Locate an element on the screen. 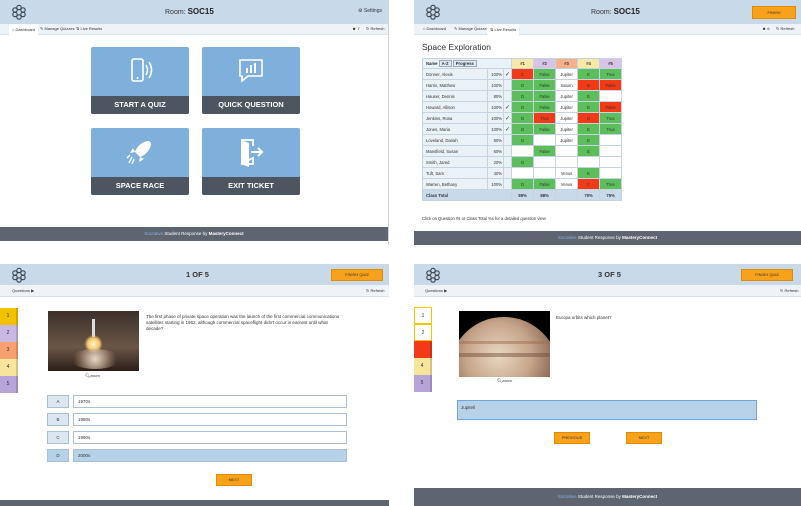 This screenshot has height=506, width=801. question-header: #5 is located at coordinates (611, 63).